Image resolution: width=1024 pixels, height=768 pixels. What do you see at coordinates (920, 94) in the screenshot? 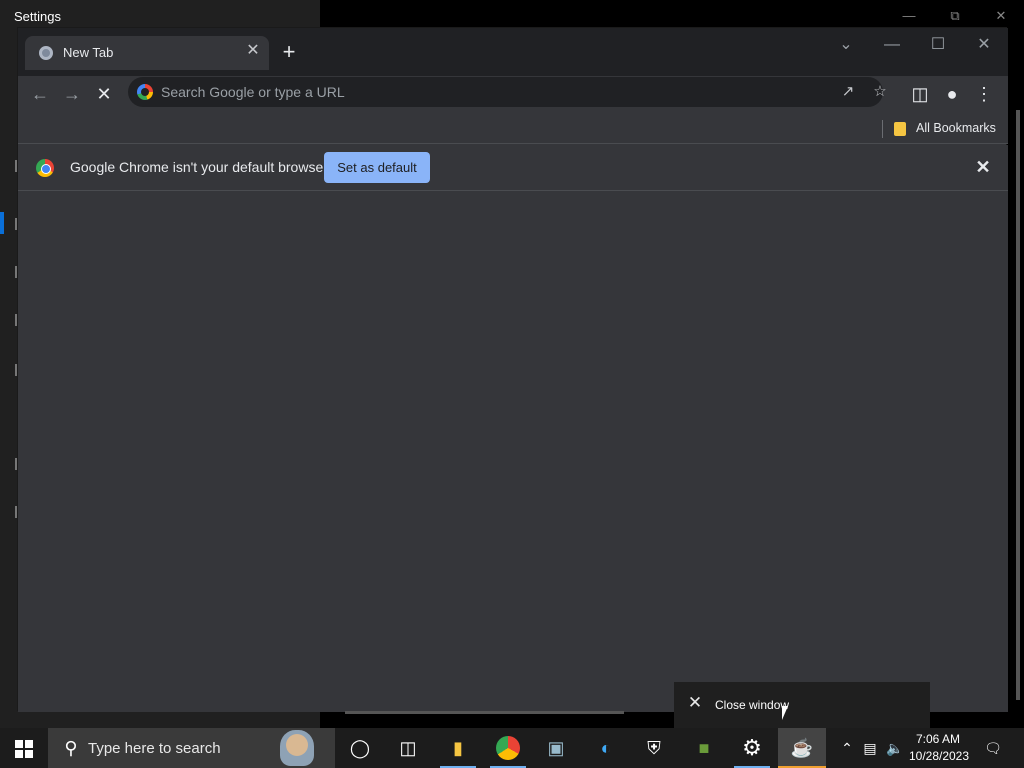
I see `side-panel-icon: ◫` at bounding box center [920, 94].